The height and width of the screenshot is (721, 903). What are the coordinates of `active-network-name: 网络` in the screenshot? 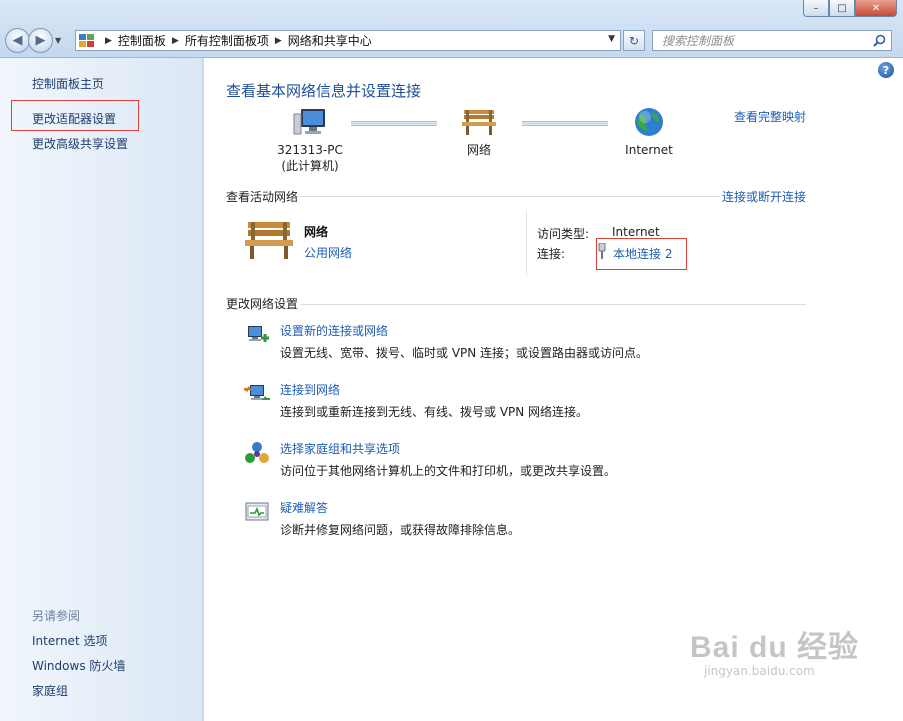 It's located at (316, 232).